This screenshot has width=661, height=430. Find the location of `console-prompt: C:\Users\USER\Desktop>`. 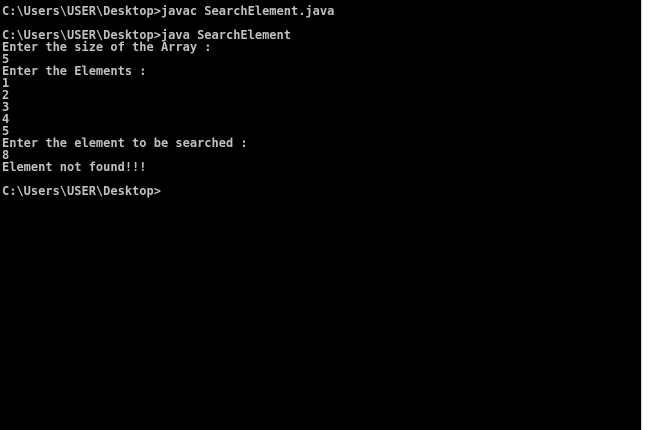

console-prompt: C:\Users\USER\Desktop> is located at coordinates (81, 191).